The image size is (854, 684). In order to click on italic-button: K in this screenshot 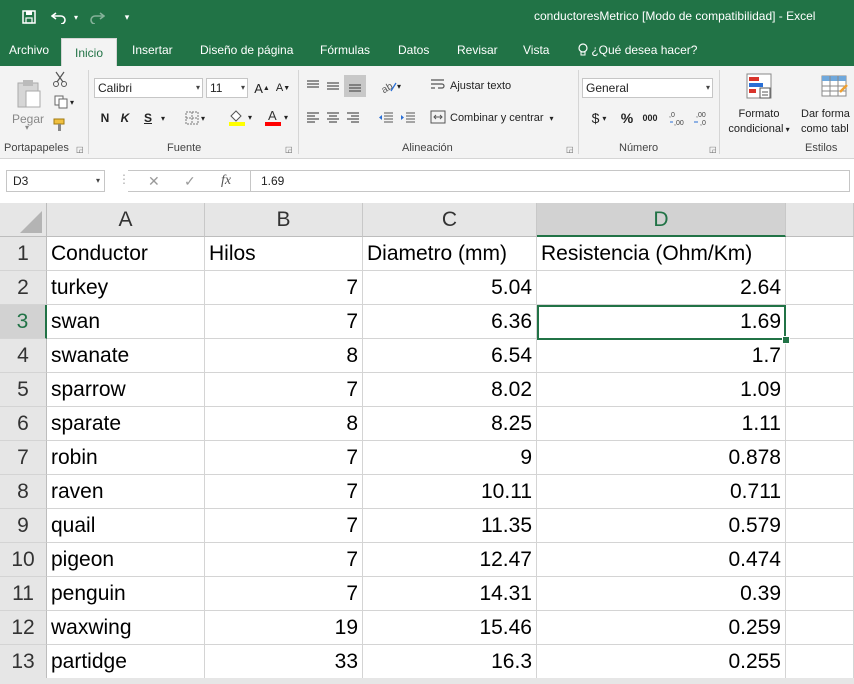, I will do `click(125, 118)`.